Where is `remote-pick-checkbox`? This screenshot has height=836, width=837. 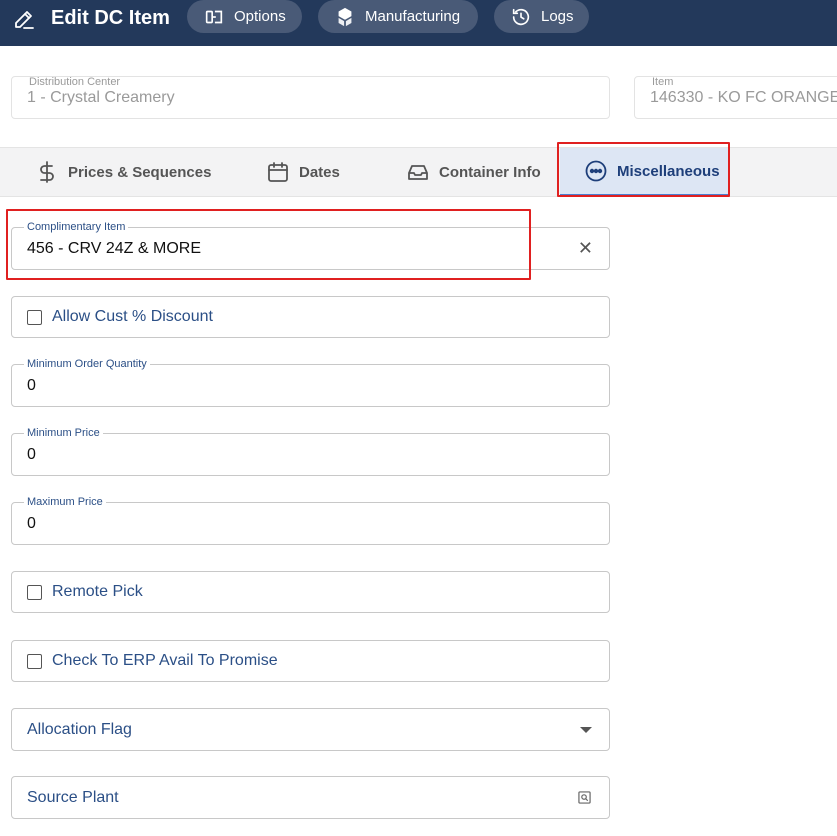
remote-pick-checkbox is located at coordinates (34, 592).